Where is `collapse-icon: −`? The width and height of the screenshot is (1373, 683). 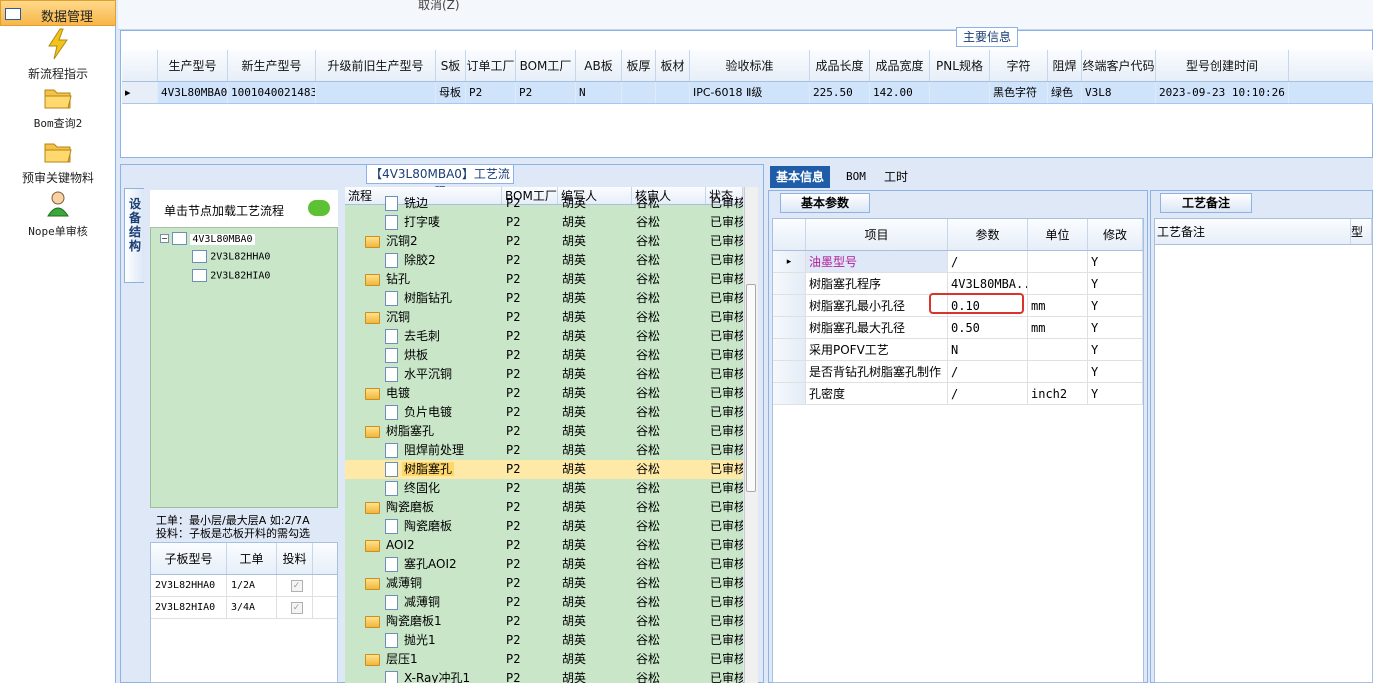 collapse-icon: − is located at coordinates (164, 238).